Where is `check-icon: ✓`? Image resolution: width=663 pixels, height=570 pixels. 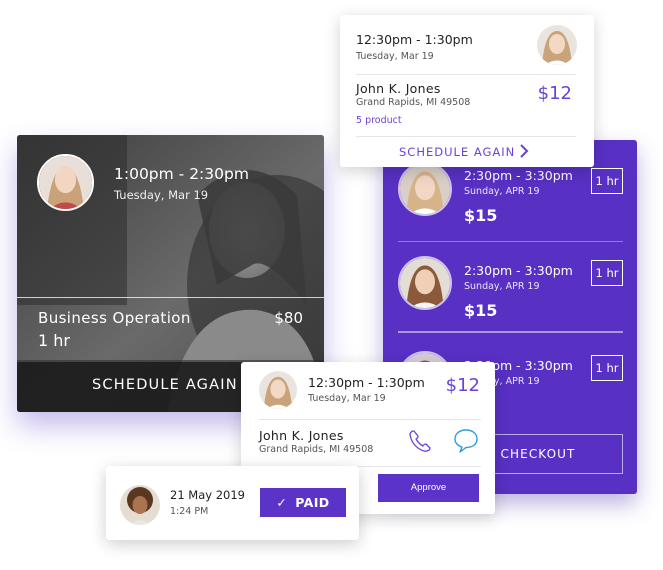 check-icon: ✓ is located at coordinates (282, 502).